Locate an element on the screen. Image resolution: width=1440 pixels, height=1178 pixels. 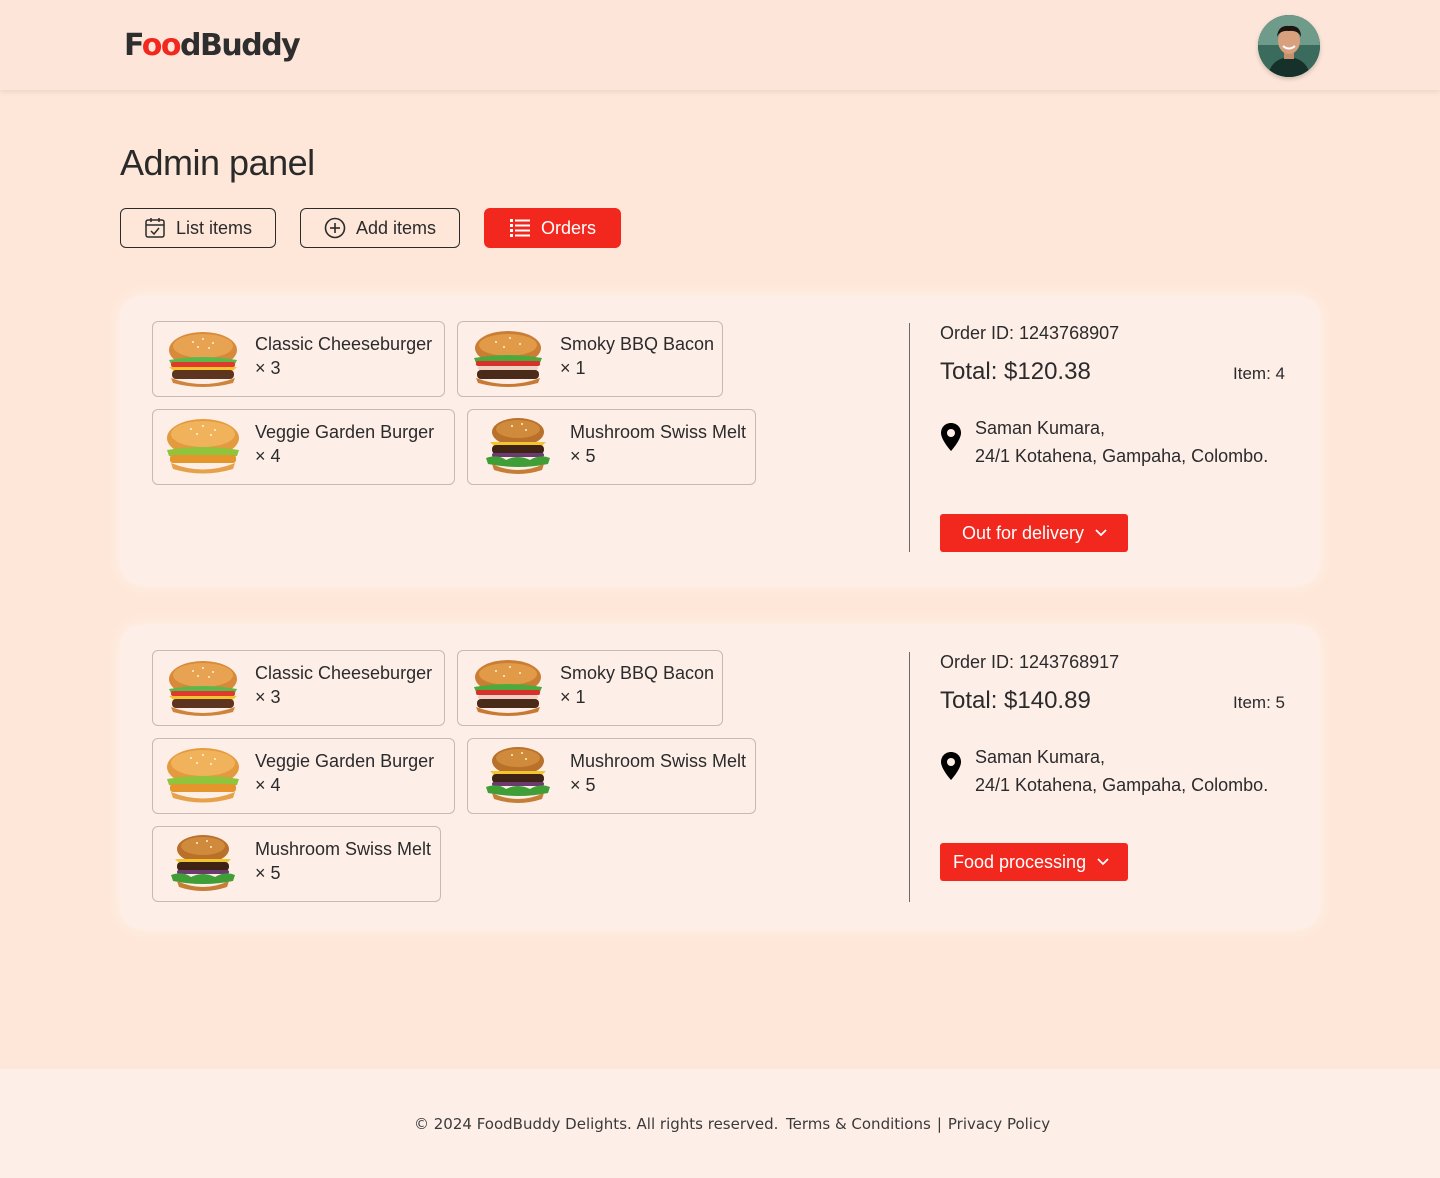
order-id: Order ID: 1243768917 is located at coordinates (1030, 662).